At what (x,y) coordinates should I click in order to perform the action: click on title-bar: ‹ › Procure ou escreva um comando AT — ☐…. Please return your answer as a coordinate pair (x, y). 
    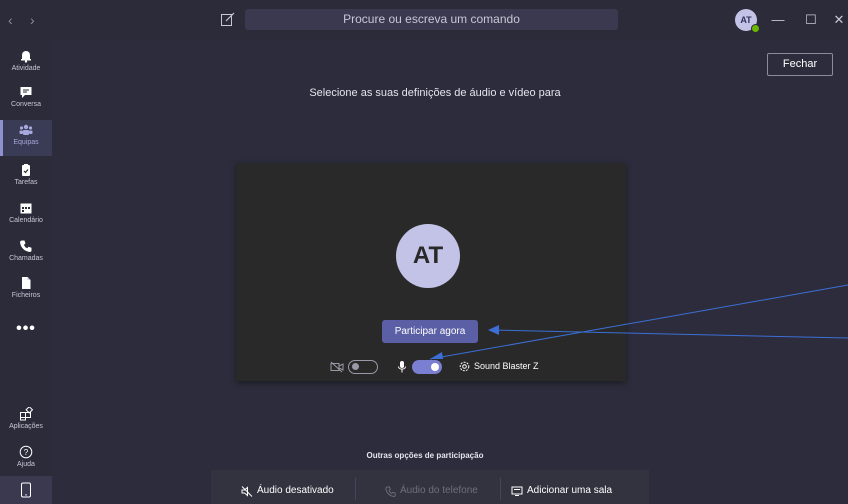
    Looking at the image, I should click on (424, 20).